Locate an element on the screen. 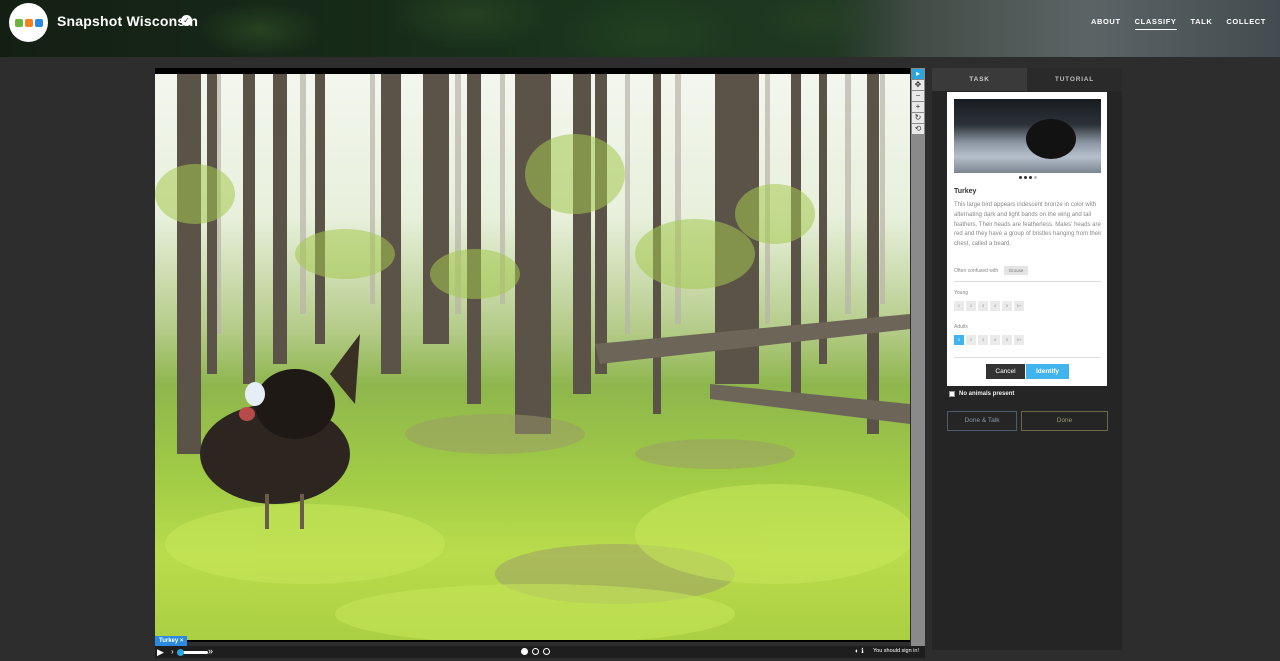 The height and width of the screenshot is (661, 1280). reset-icon: ⟲ is located at coordinates (918, 129).